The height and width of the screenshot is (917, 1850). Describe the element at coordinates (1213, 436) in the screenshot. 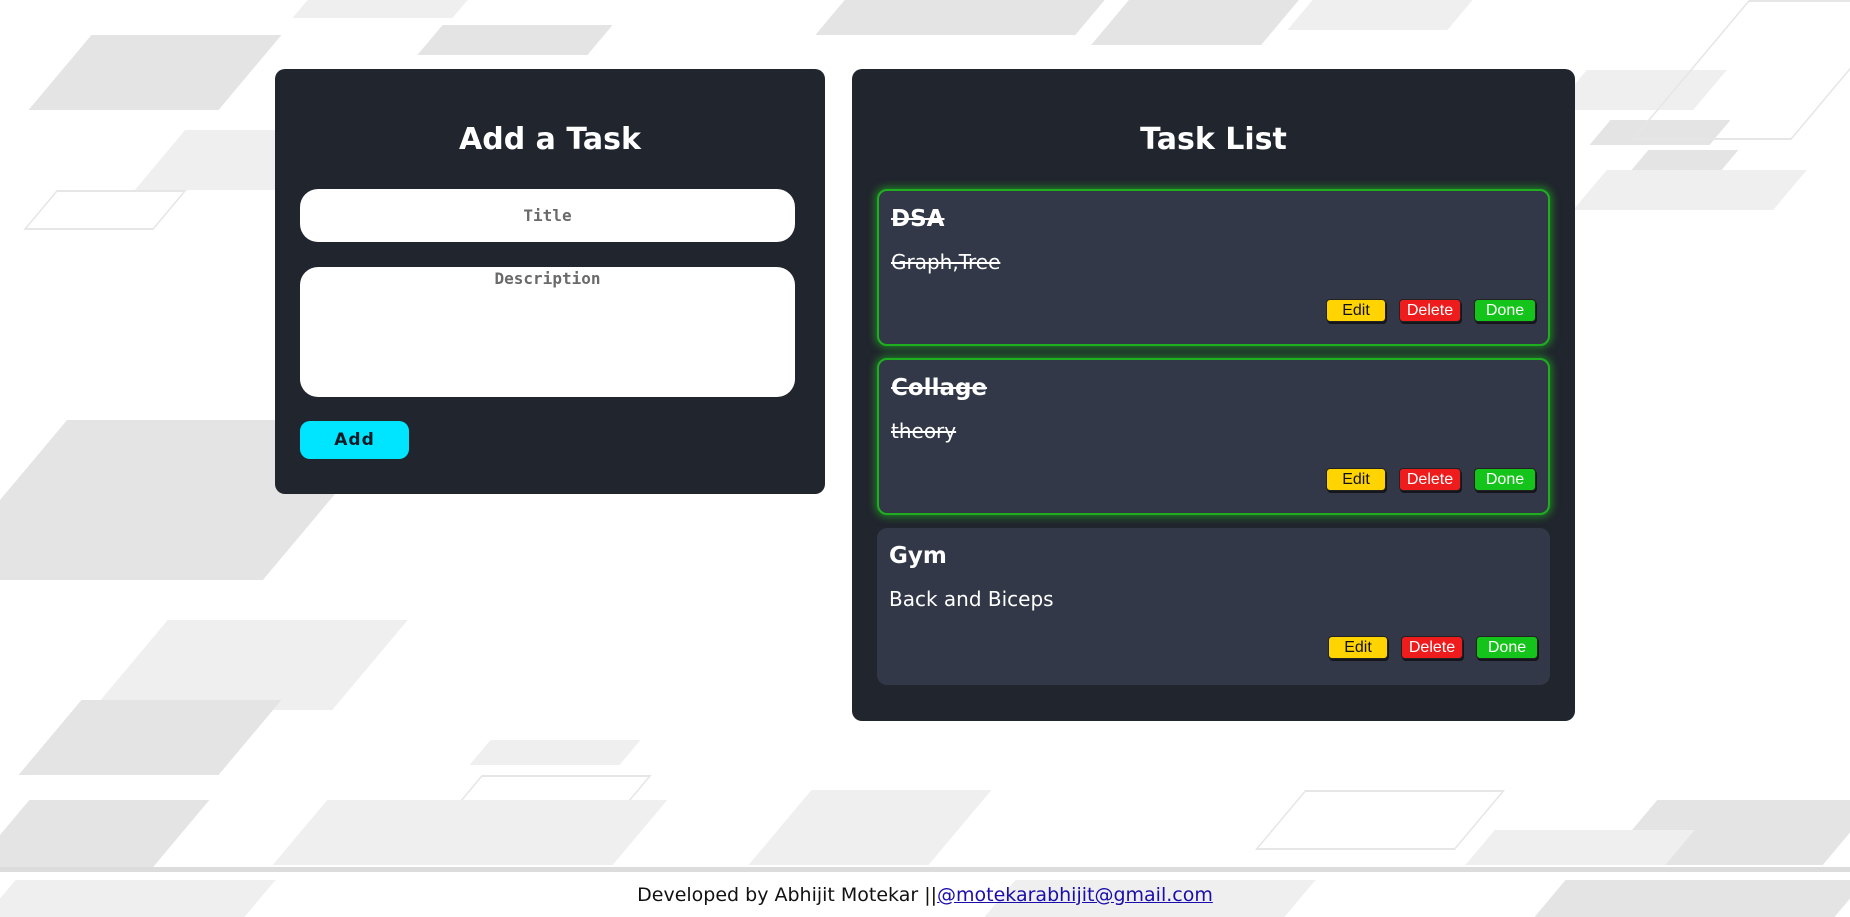

I see `task-card: Collage theory Edit Delete Done` at that location.